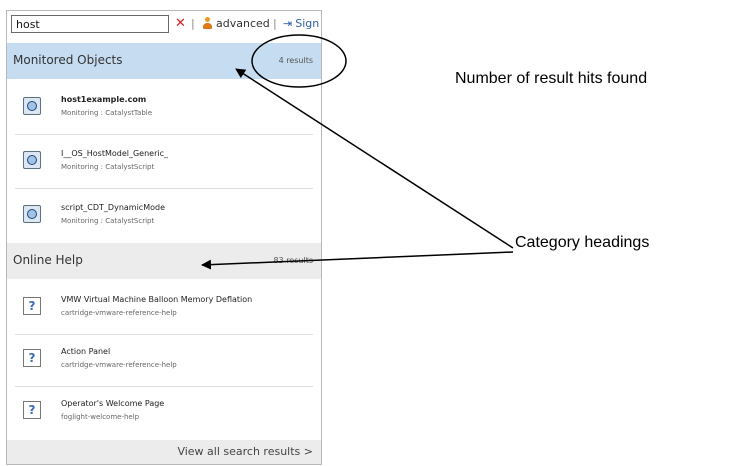 The image size is (731, 466). I want to click on item-name: Operator's Welcome Page, so click(113, 403).